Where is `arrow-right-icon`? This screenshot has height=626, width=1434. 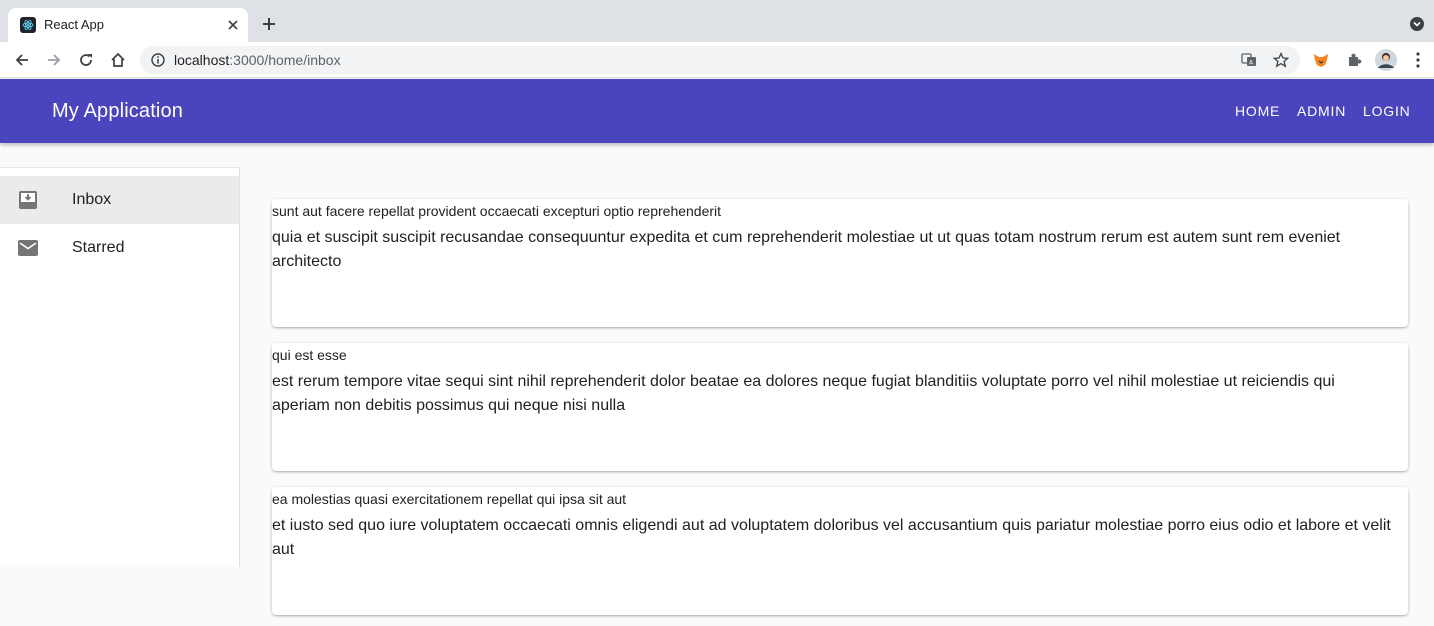 arrow-right-icon is located at coordinates (54, 60).